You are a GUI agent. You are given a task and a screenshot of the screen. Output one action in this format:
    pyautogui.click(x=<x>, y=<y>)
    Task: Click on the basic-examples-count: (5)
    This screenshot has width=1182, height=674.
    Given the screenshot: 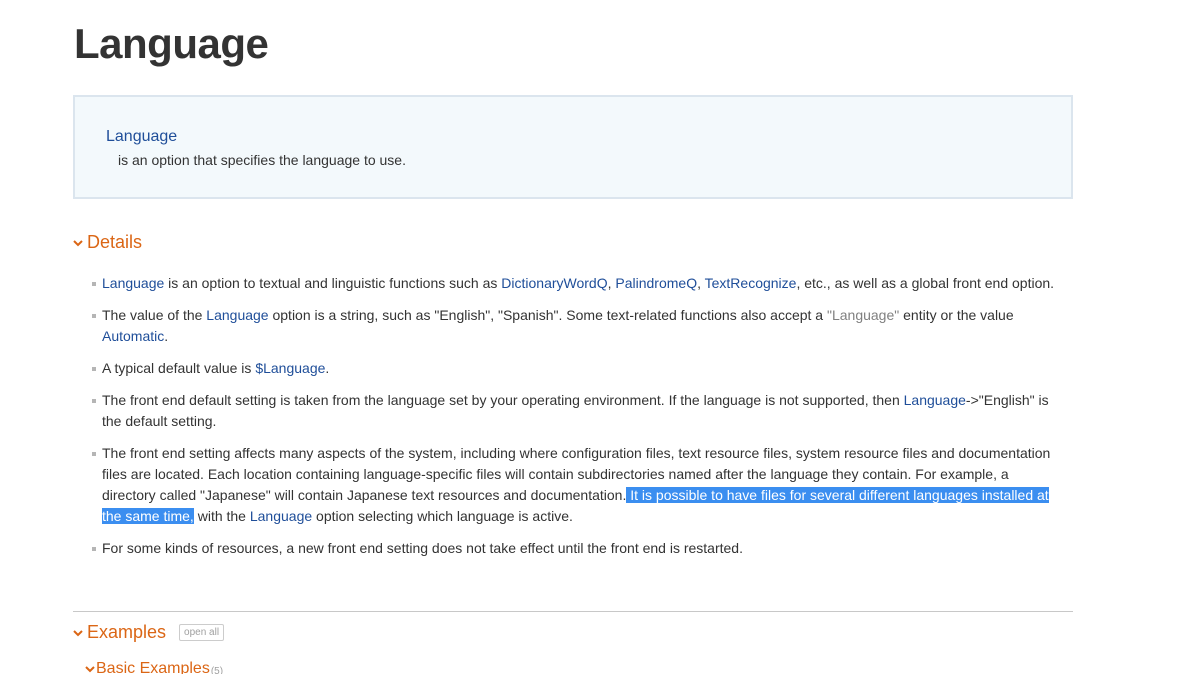 What is the action you would take?
    pyautogui.click(x=217, y=669)
    